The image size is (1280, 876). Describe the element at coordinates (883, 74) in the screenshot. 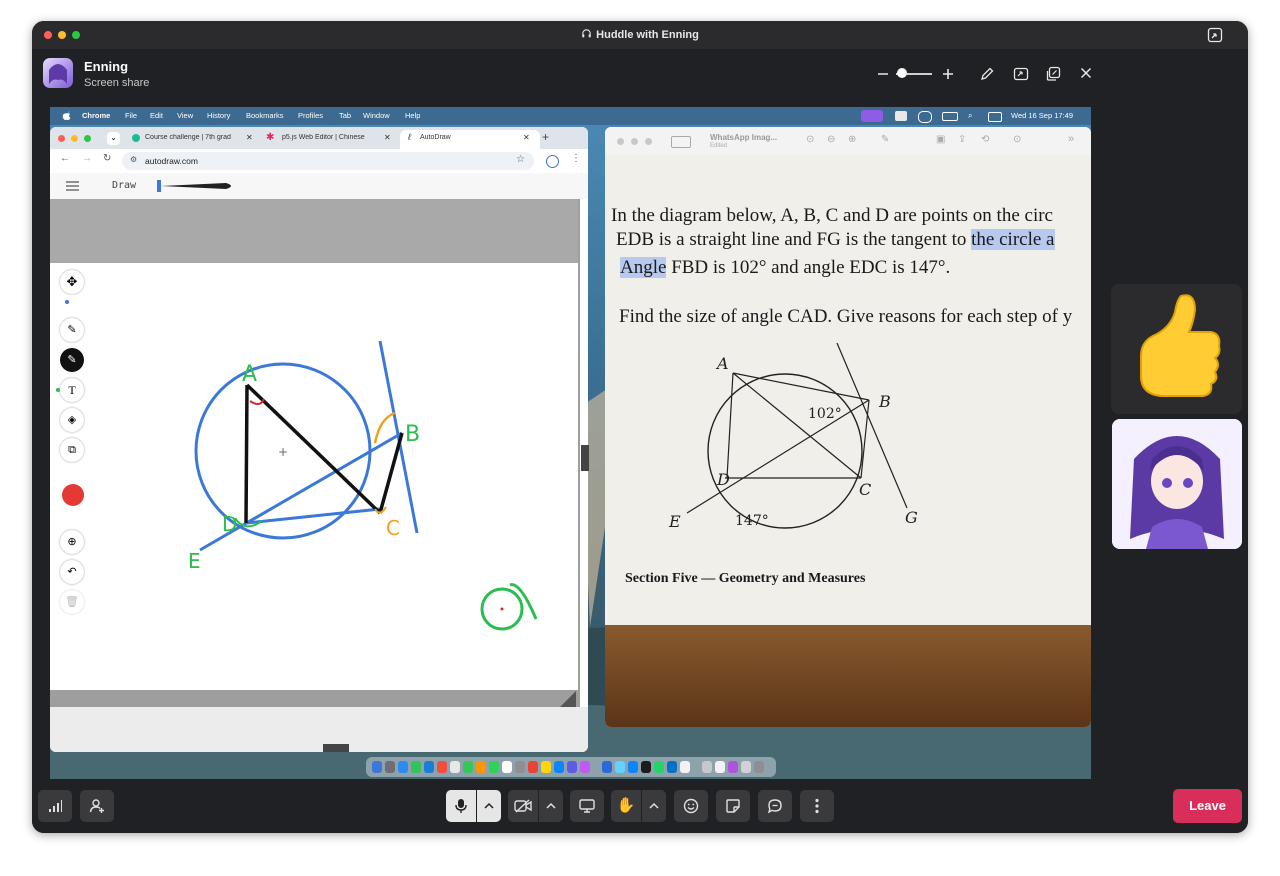

I see `zoom-out-icon` at that location.